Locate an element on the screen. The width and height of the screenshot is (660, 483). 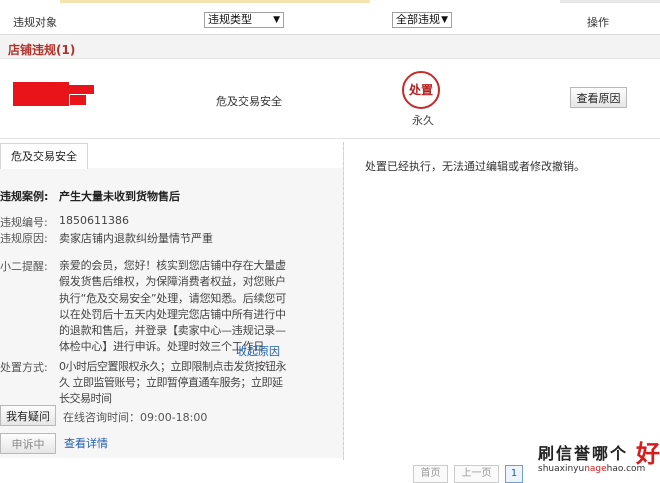
filter-header: 违规对象 违规类型 ▼ 全部违规 ▼ 操作 is located at coordinates (330, 19).